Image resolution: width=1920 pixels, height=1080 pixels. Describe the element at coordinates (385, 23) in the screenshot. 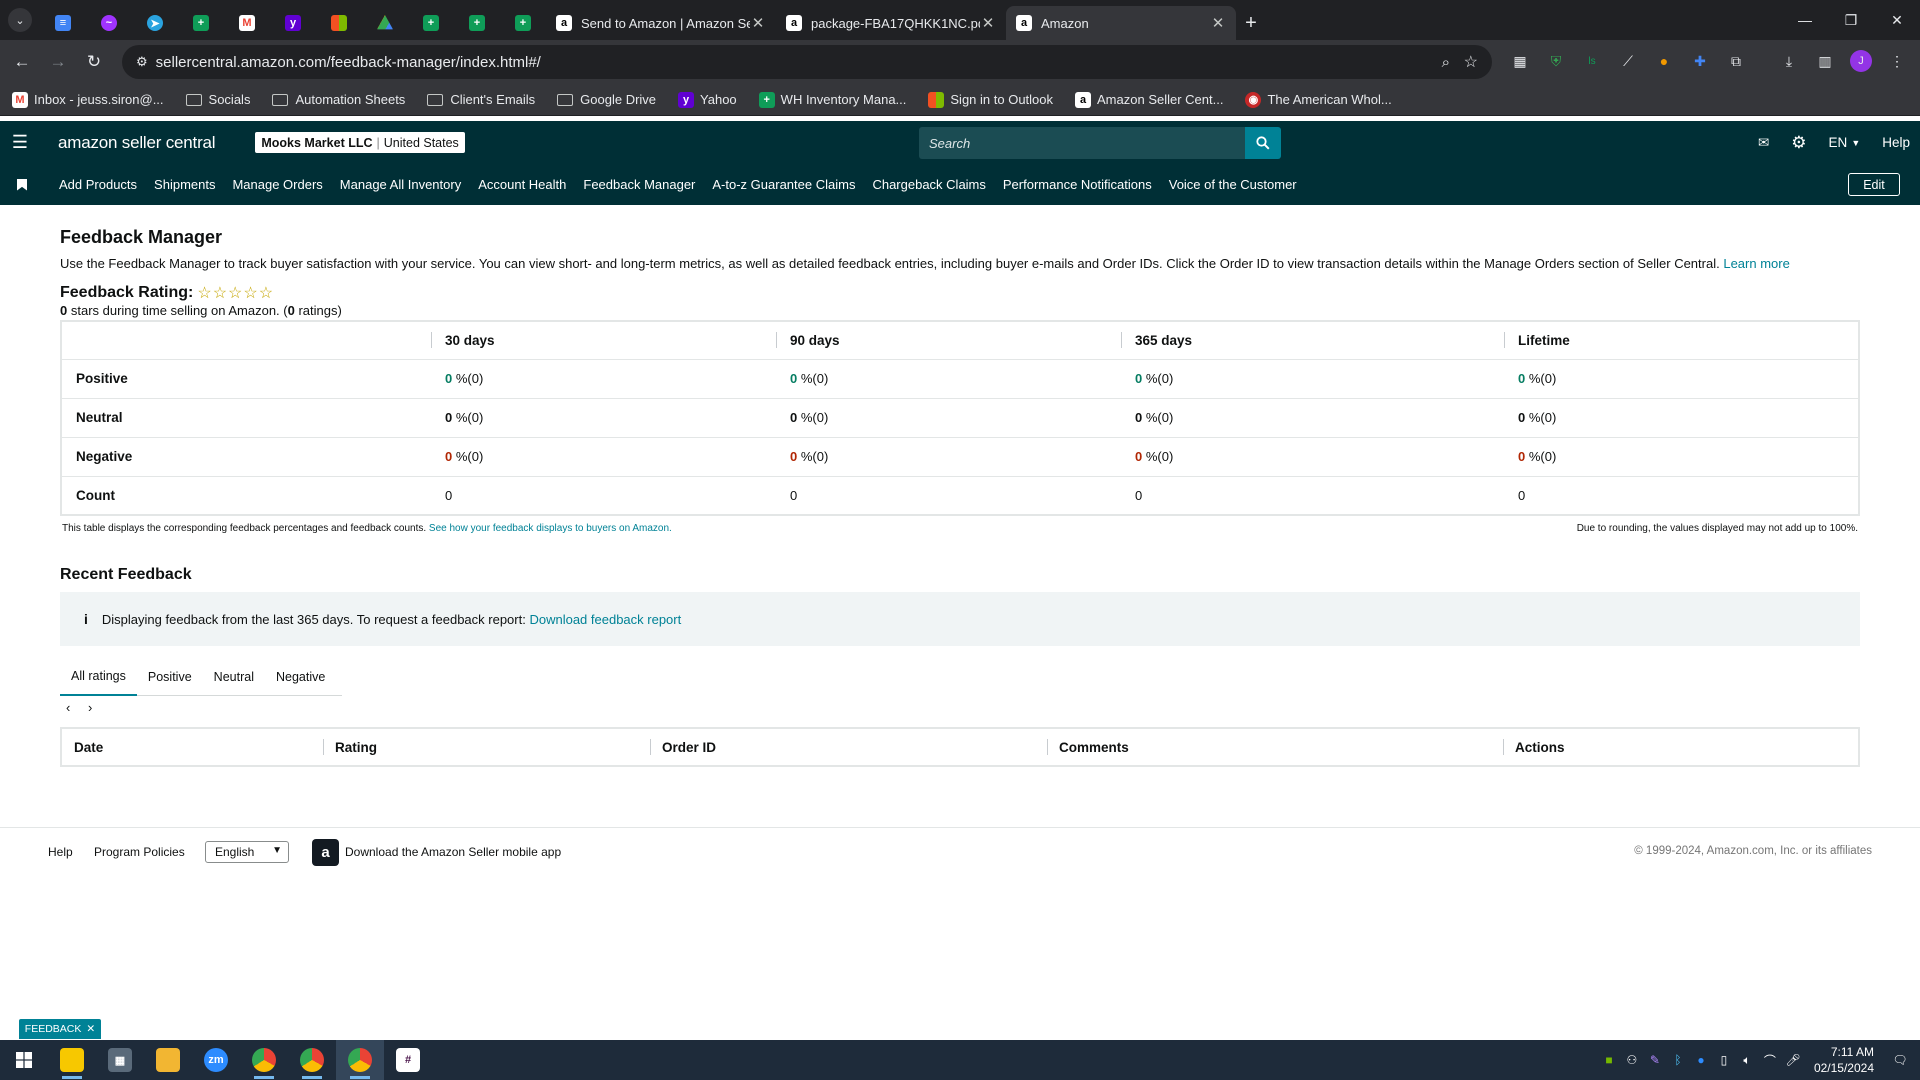

I see `pinned-tab-drive` at that location.